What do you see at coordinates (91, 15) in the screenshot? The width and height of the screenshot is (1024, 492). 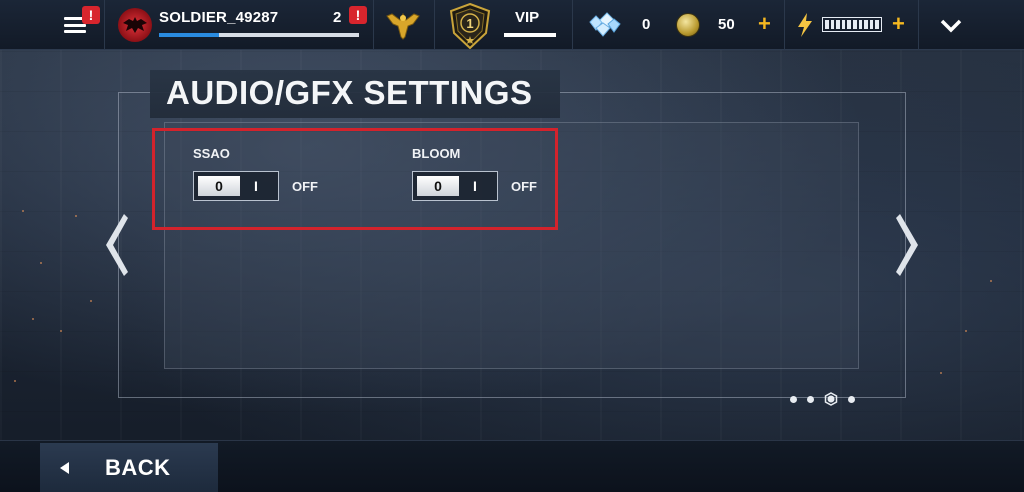 I see `menu-alert-badge: !` at bounding box center [91, 15].